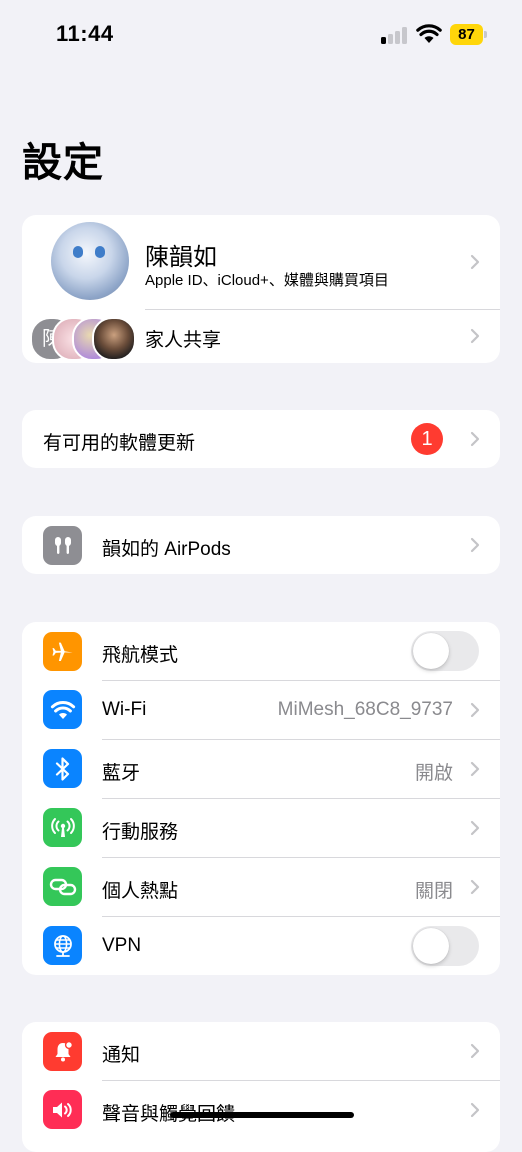 The height and width of the screenshot is (1152, 522). I want to click on bell-icon, so click(62, 1051).